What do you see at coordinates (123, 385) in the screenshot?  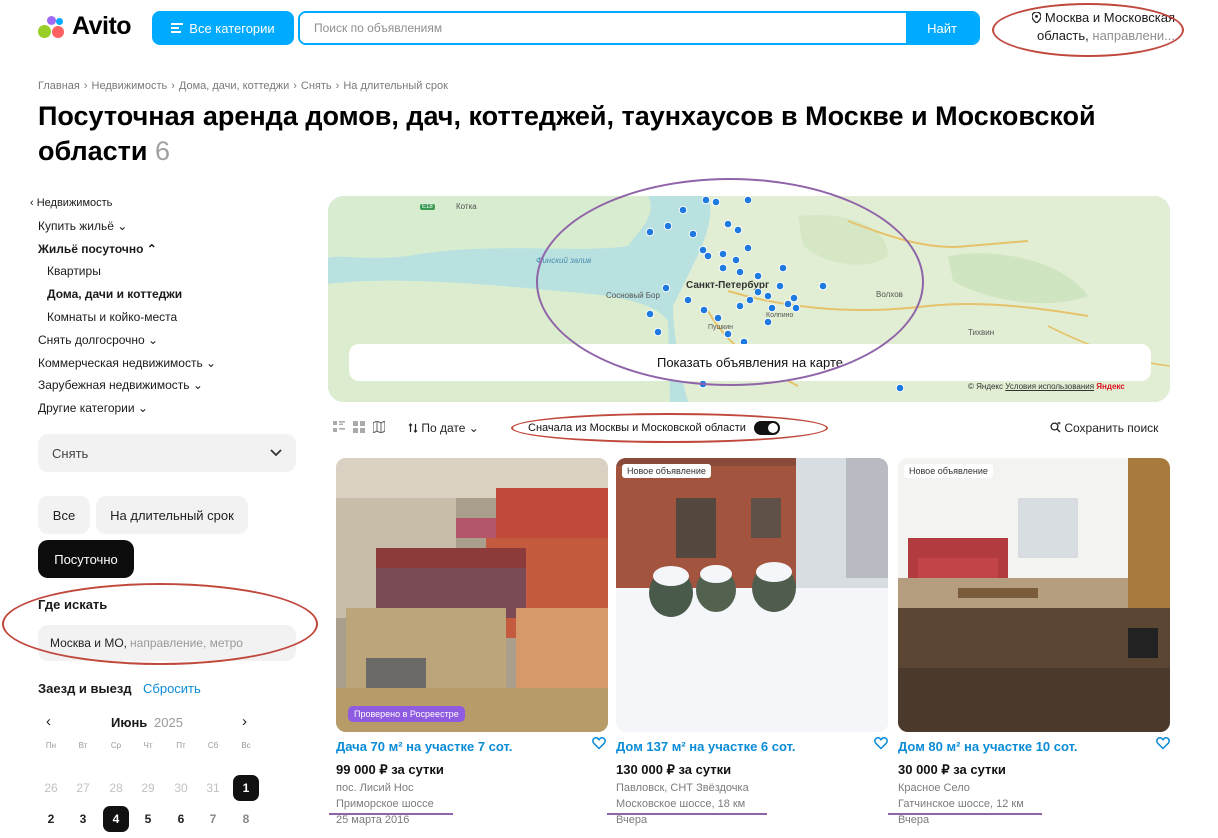 I see `nav-item-foreign: Зарубежная недвижимость ⌄` at bounding box center [123, 385].